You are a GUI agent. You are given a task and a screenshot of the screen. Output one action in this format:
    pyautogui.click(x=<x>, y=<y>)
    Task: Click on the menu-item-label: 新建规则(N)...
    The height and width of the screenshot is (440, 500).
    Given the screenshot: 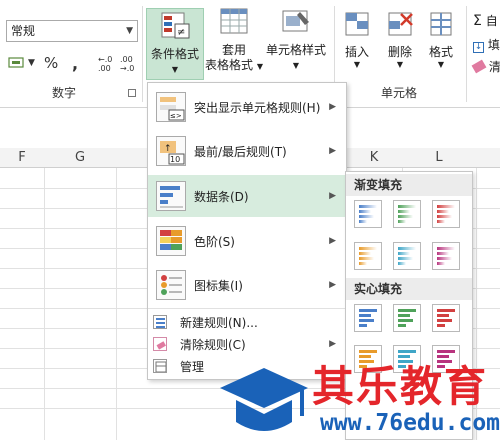 What is the action you would take?
    pyautogui.click(x=219, y=322)
    